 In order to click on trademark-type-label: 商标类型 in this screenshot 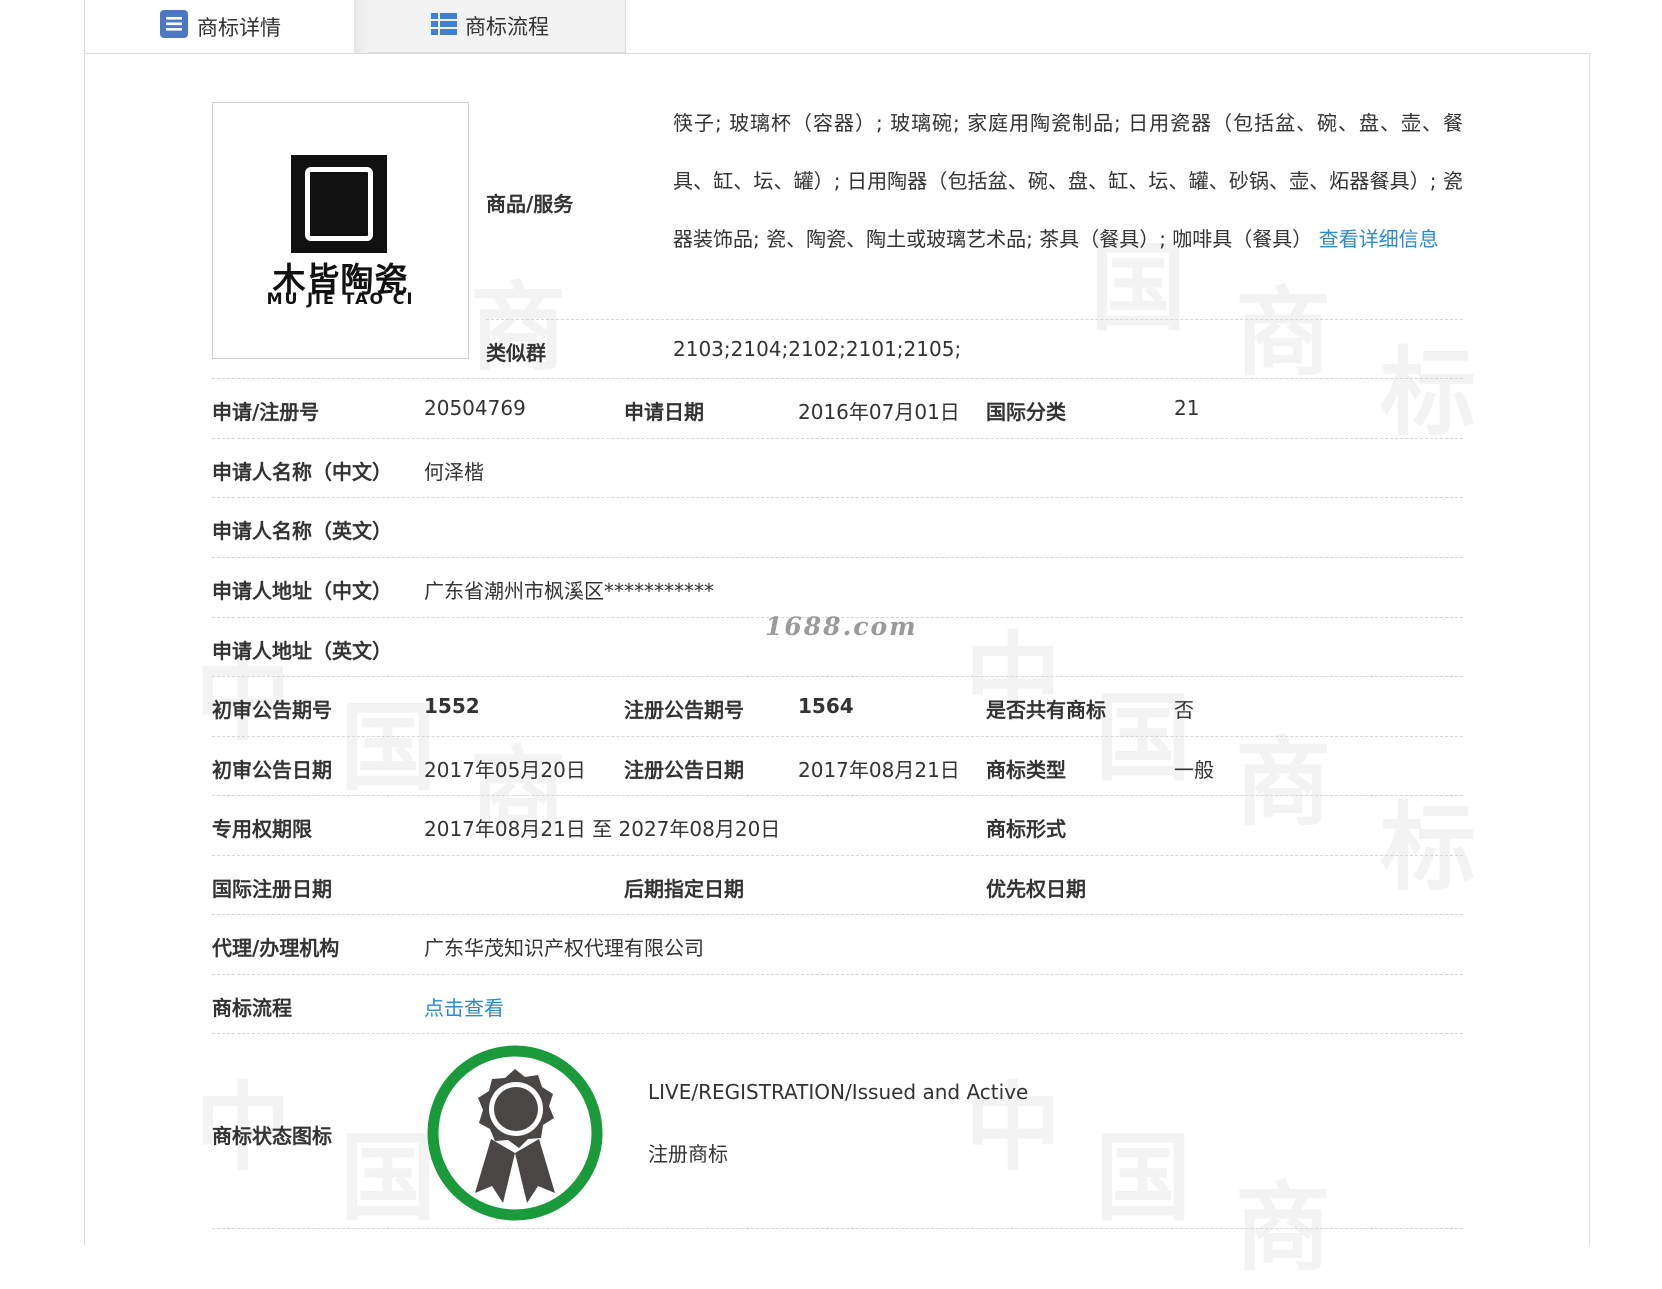, I will do `click(1026, 770)`.